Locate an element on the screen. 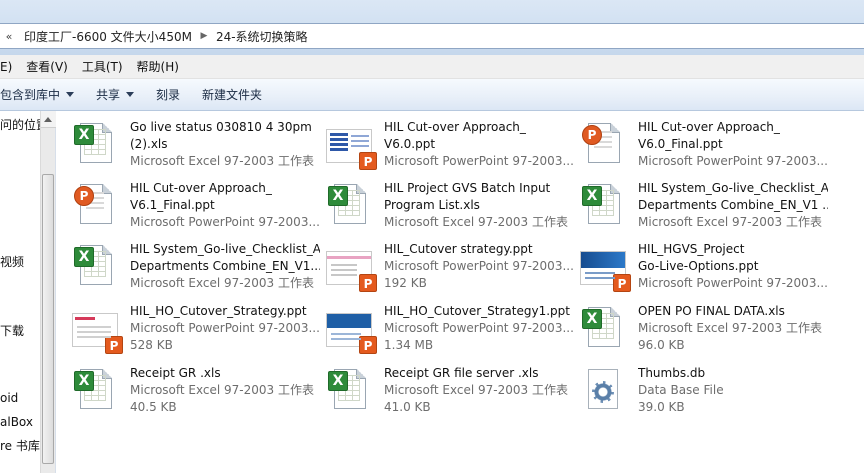  file-name-cont: (2).xls is located at coordinates (149, 144).